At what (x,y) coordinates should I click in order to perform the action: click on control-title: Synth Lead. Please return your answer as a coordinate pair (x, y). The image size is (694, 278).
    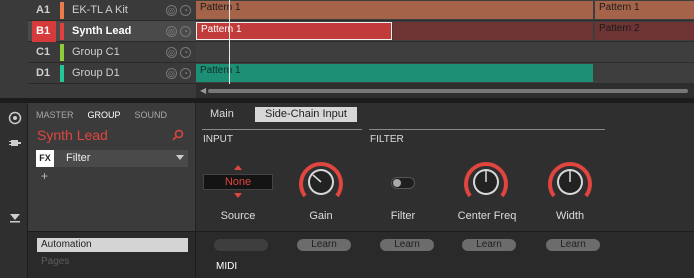
    Looking at the image, I should click on (72, 135).